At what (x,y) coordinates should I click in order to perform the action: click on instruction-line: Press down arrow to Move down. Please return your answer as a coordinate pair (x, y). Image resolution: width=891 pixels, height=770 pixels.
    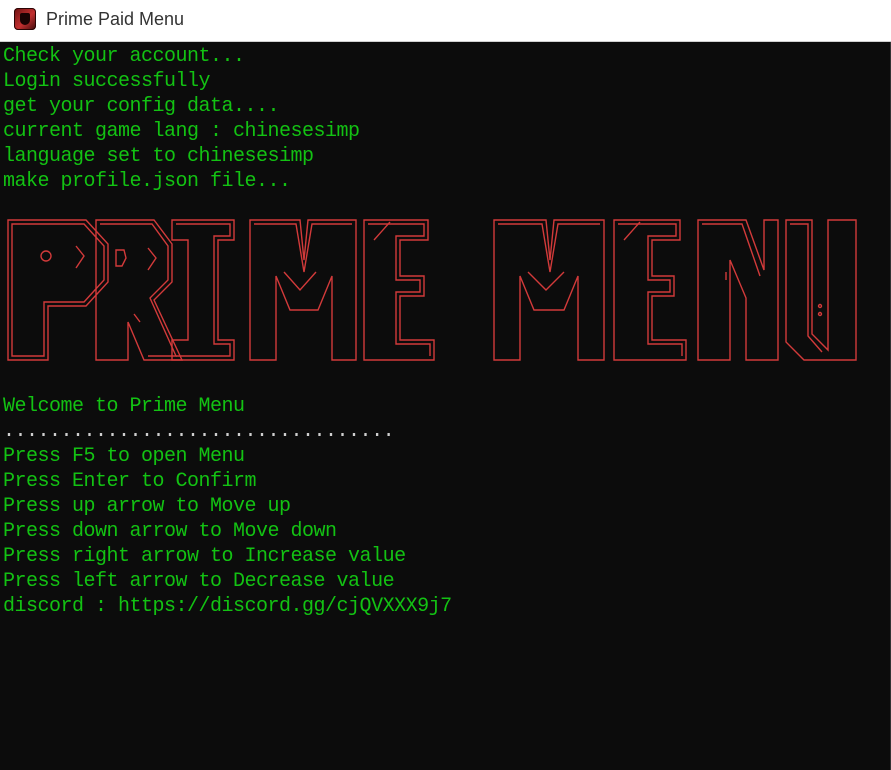
    Looking at the image, I should click on (170, 531).